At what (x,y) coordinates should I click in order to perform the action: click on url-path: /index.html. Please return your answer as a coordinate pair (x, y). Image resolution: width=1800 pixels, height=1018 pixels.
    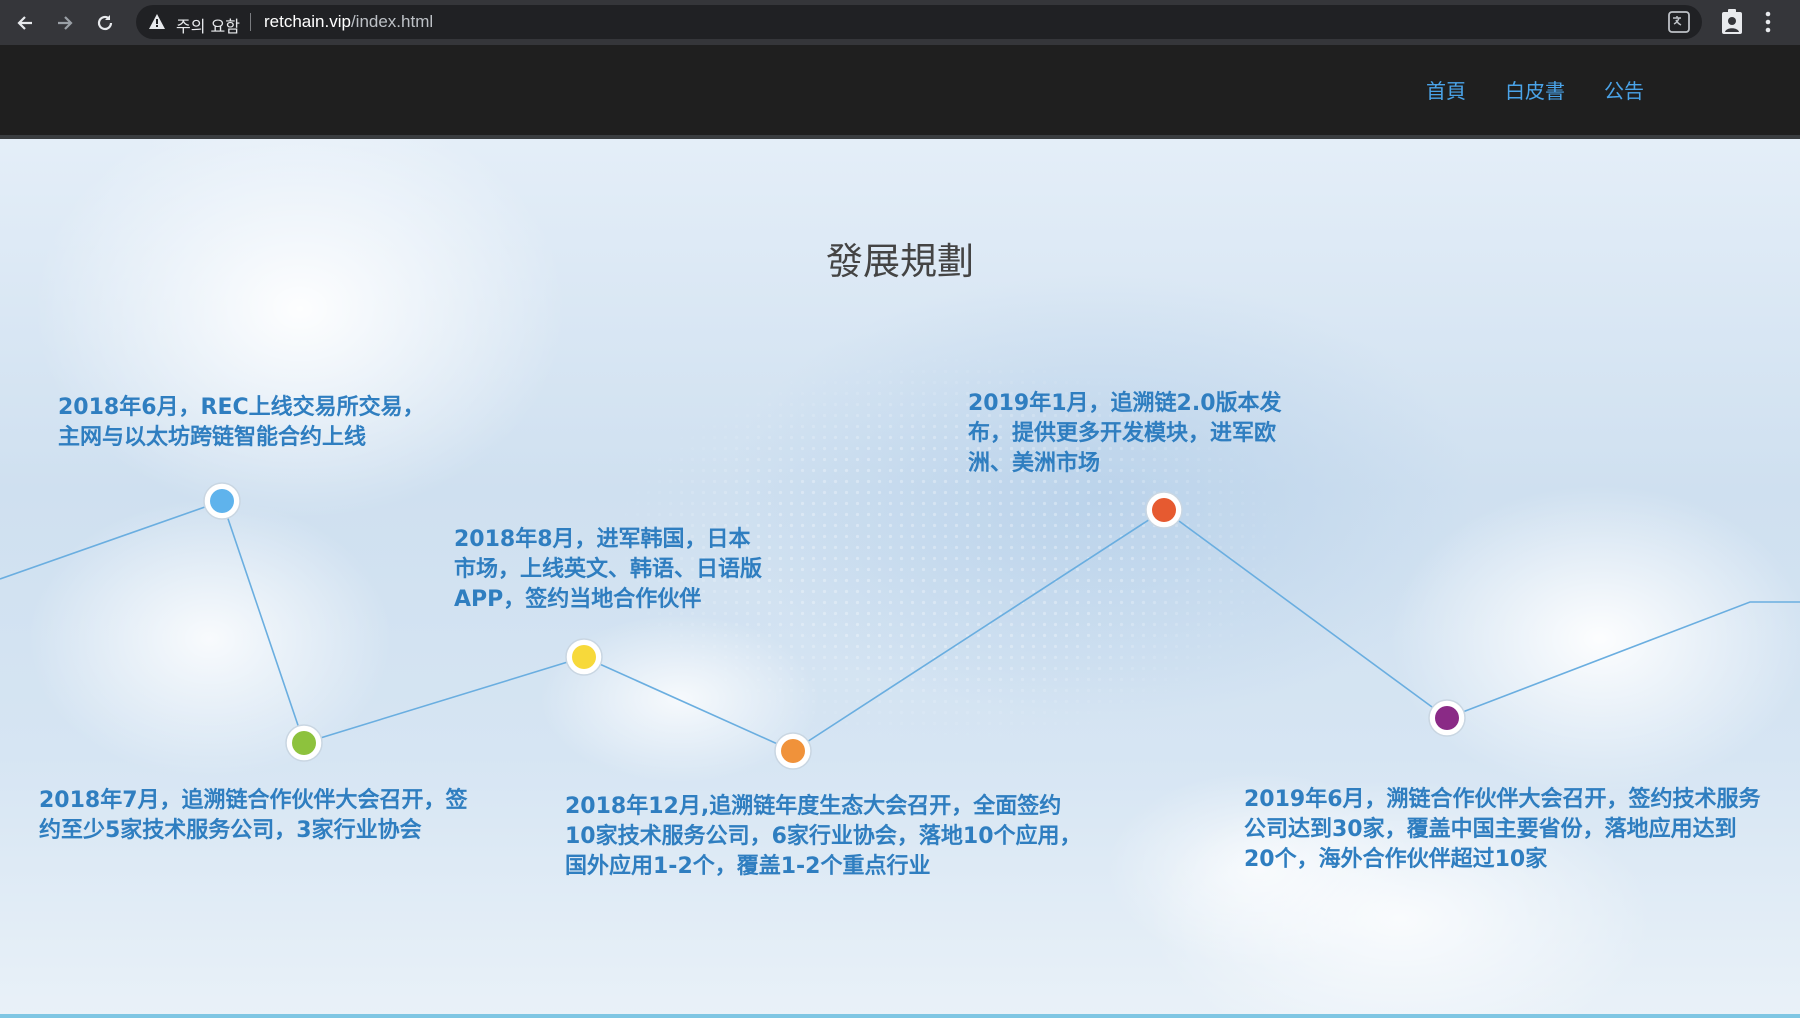
    Looking at the image, I should click on (392, 21).